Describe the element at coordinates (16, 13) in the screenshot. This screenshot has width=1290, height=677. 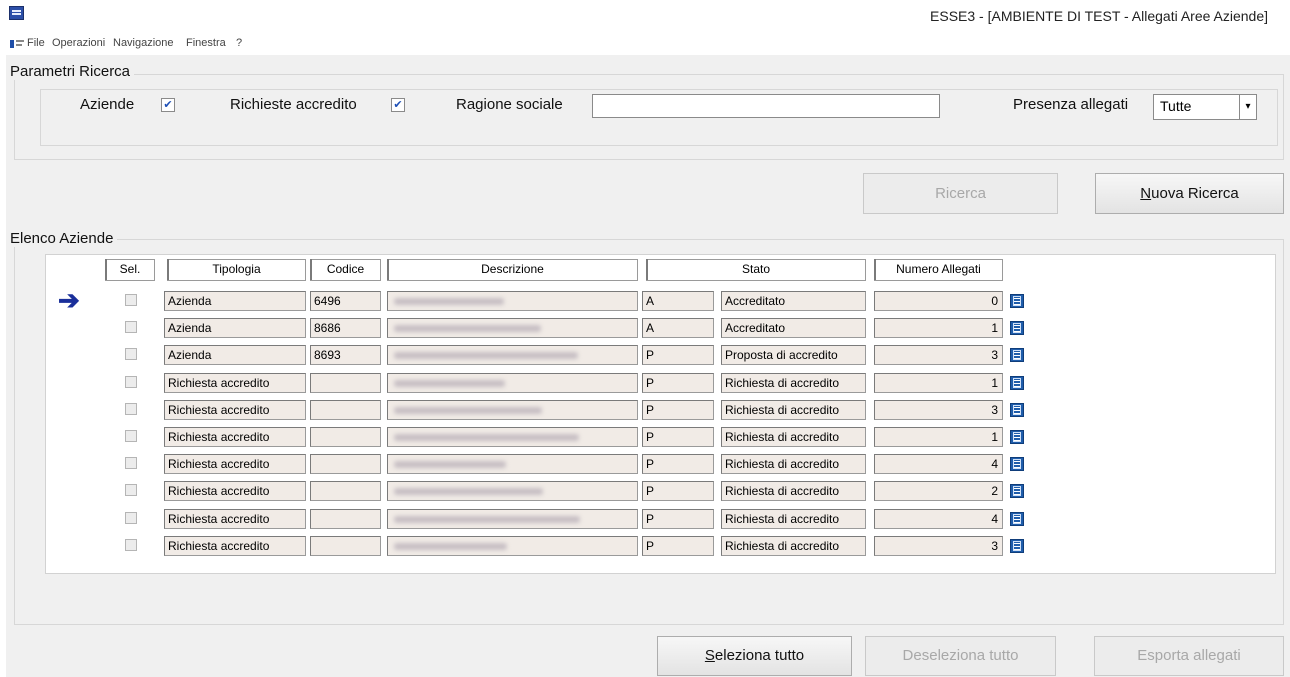
I see `app-icon` at that location.